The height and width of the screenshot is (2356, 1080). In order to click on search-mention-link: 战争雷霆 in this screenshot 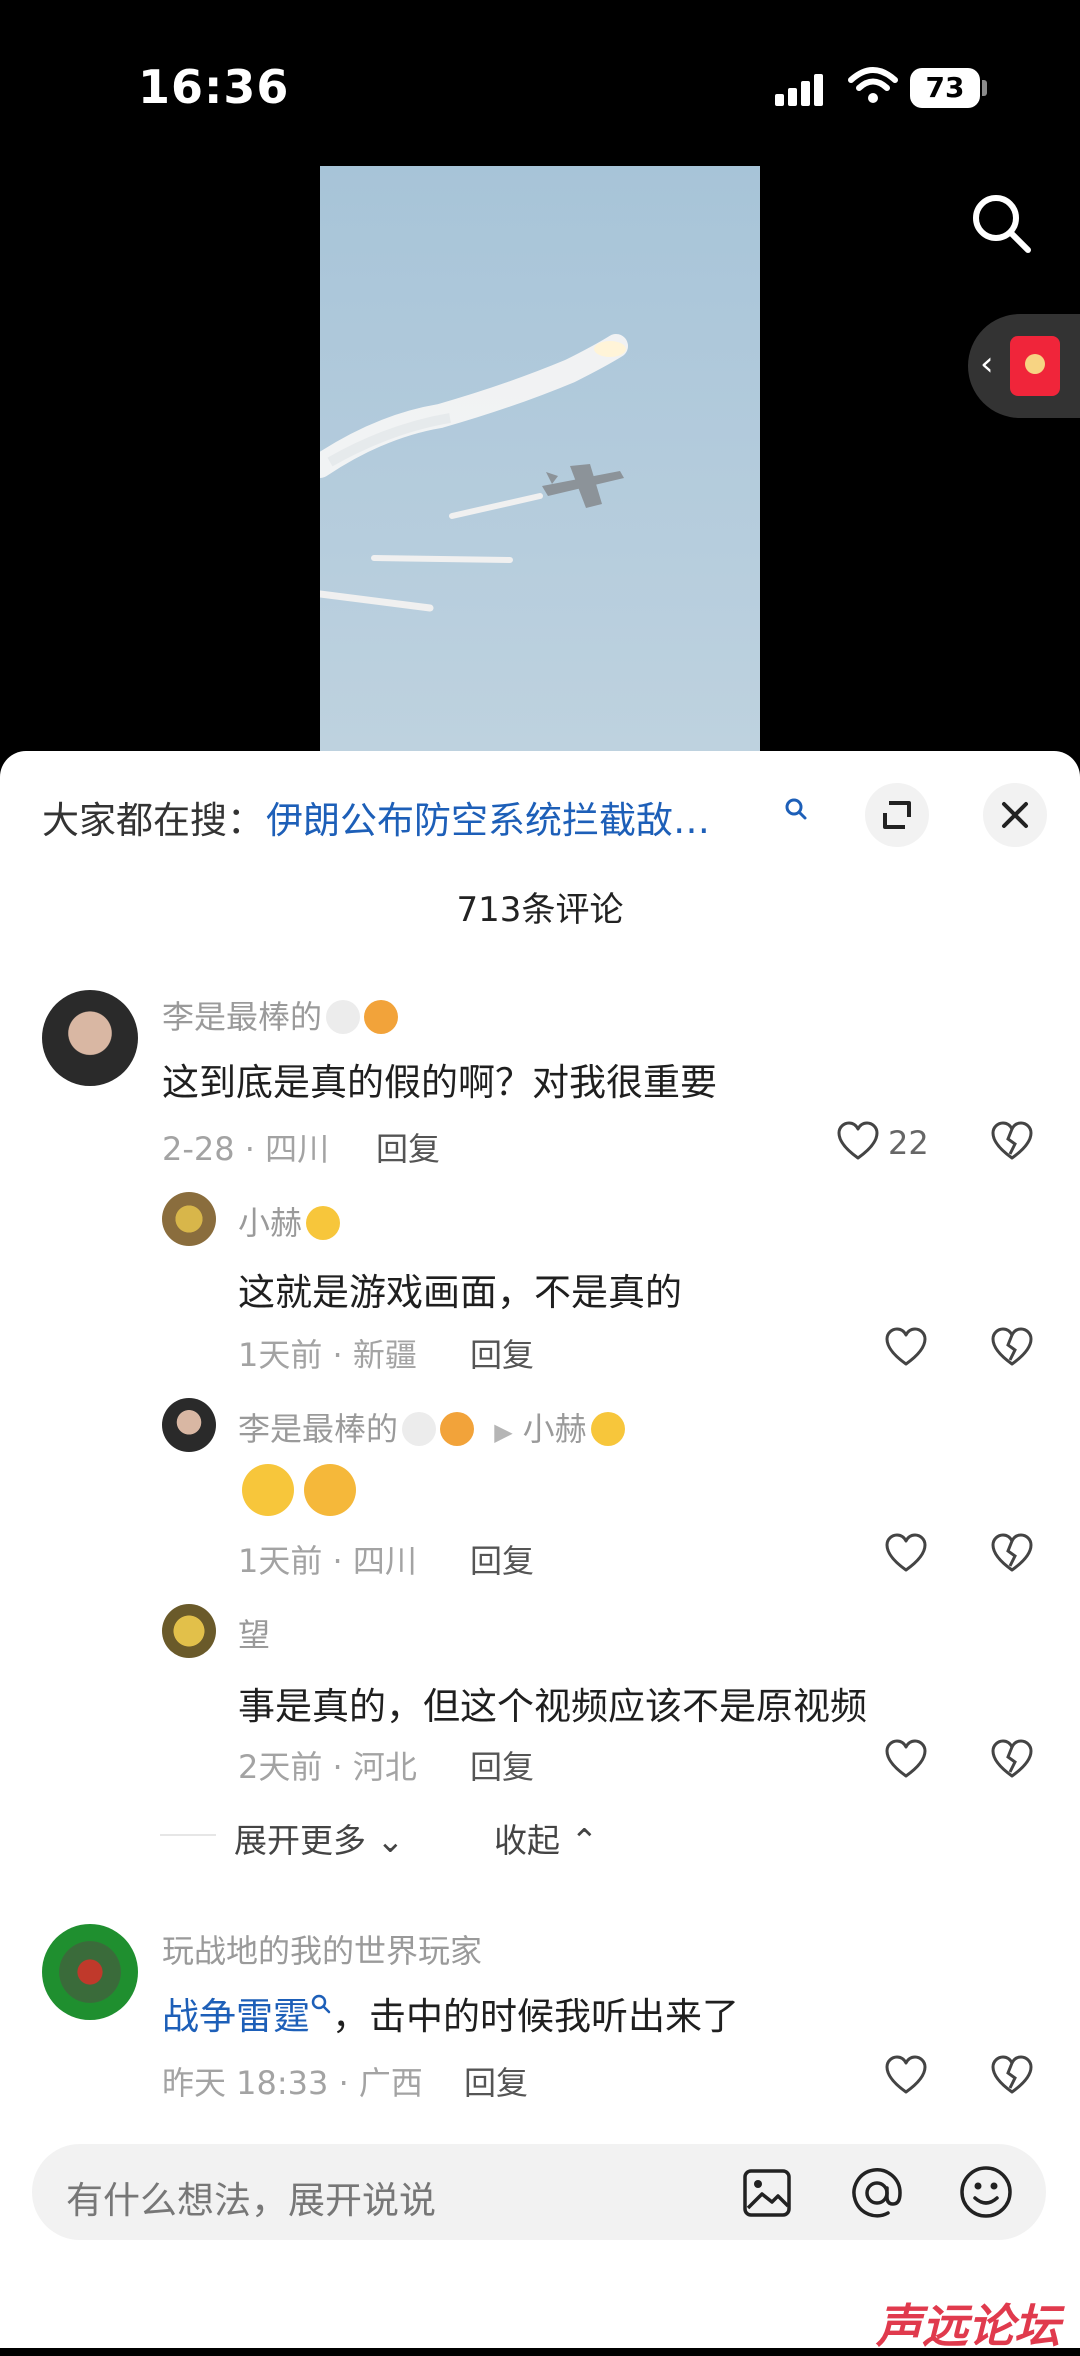, I will do `click(236, 2016)`.